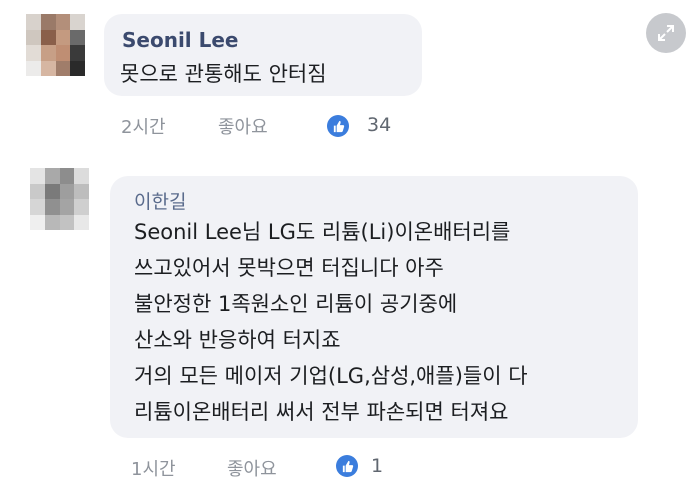 The image size is (696, 493). Describe the element at coordinates (321, 412) in the screenshot. I see `comment-text-line: 리튬이온배터리 써서 전부 파손되면 터져요` at that location.